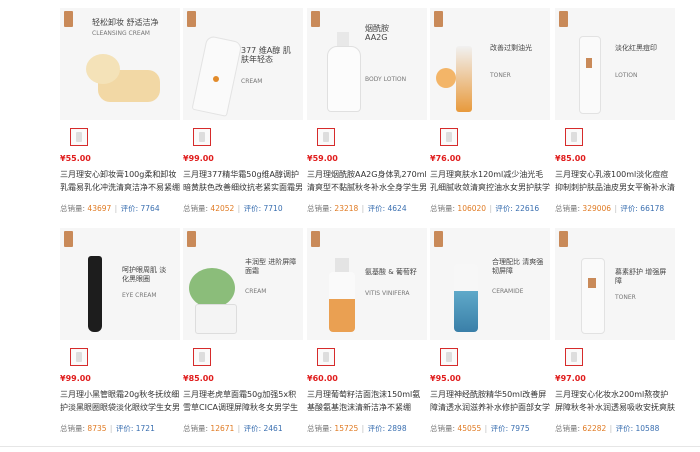  Describe the element at coordinates (97, 428) in the screenshot. I see `sales-count: 8735` at that location.